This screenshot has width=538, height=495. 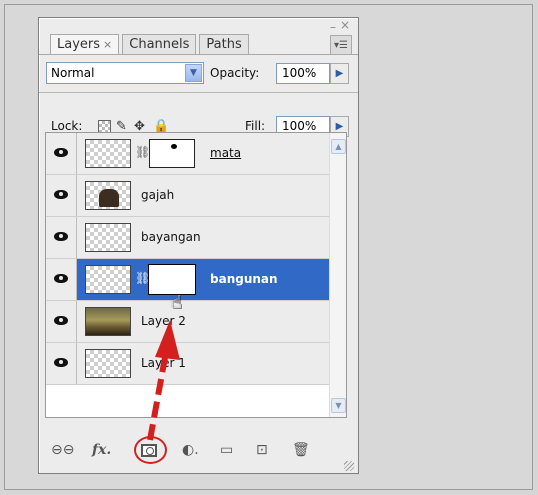 I want to click on minimize-button: –, so click(x=333, y=27).